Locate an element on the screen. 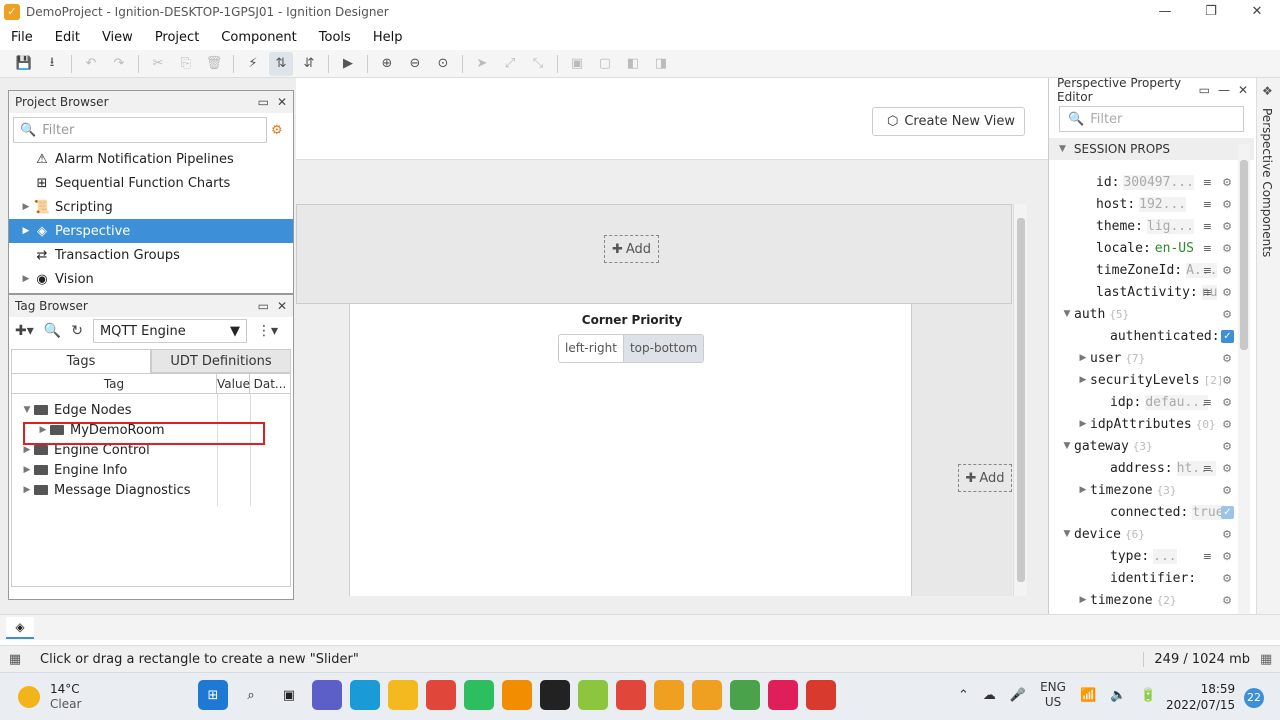 Image resolution: width=1280 pixels, height=720 pixels. corner-option-left-right: left-right is located at coordinates (591, 348).